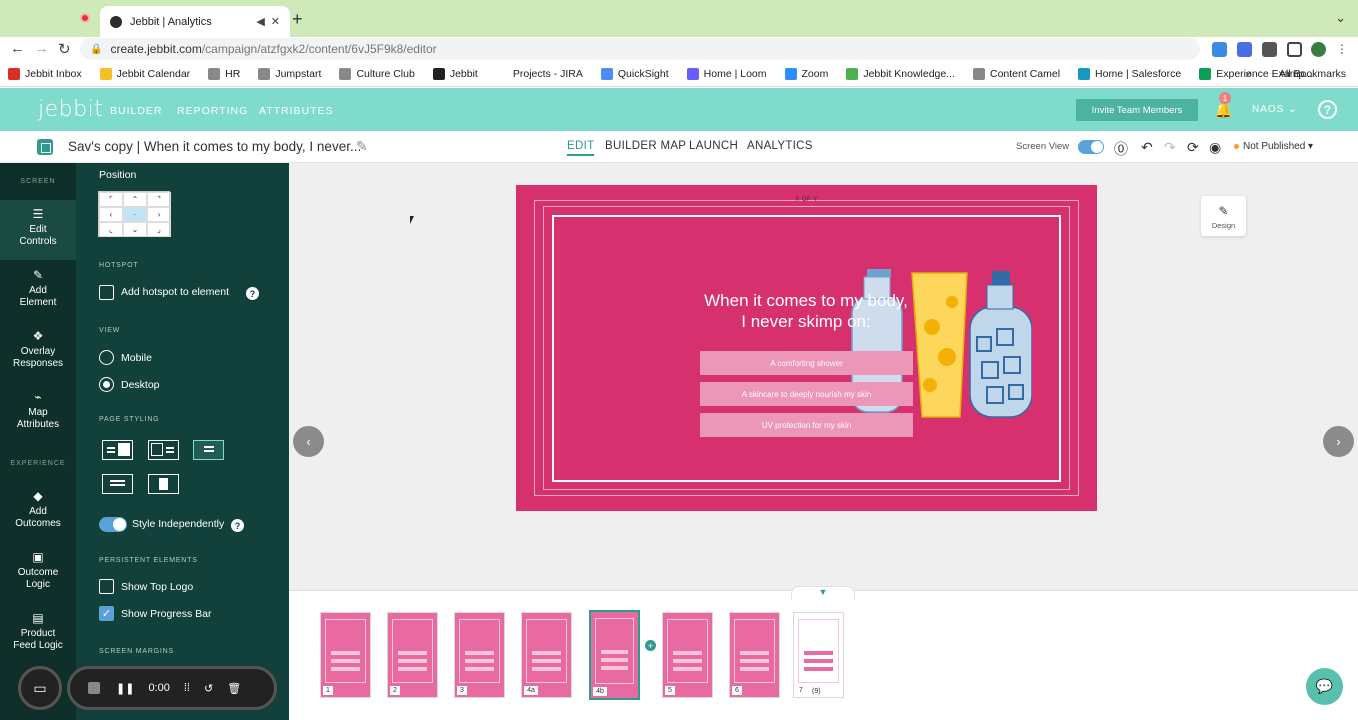 The height and width of the screenshot is (720, 1358). I want to click on bookmark-item: Jebbit Inbox, so click(45, 74).